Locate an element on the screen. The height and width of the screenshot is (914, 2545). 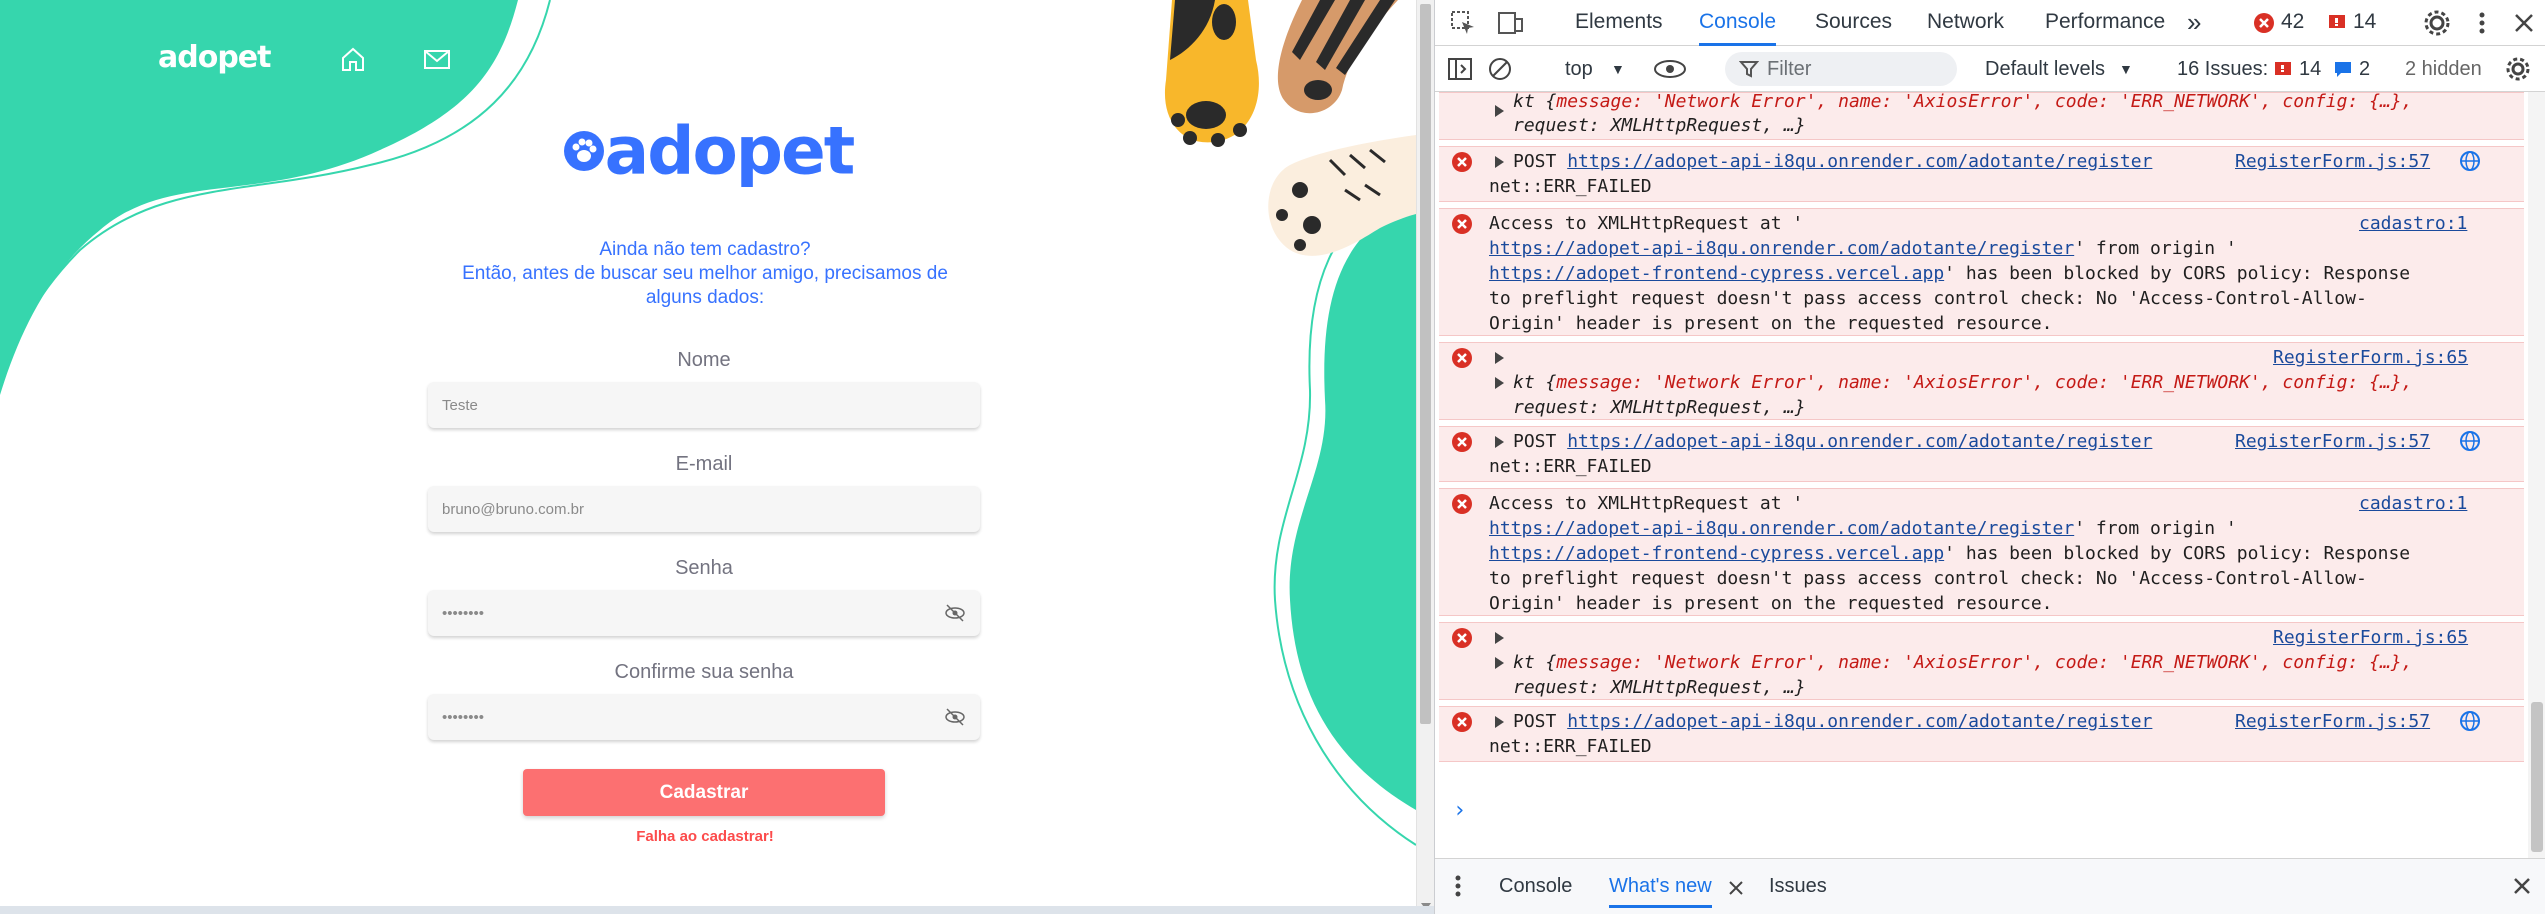
tab-performance: Performance is located at coordinates (2105, 23).